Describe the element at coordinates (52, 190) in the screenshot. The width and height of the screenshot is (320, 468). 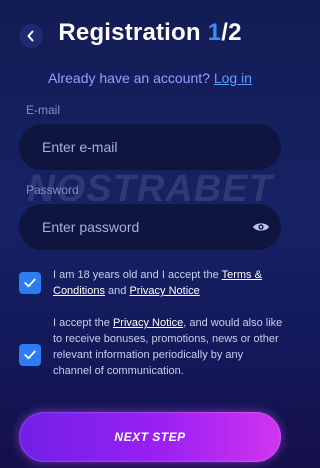
I see `password-label: Password` at that location.